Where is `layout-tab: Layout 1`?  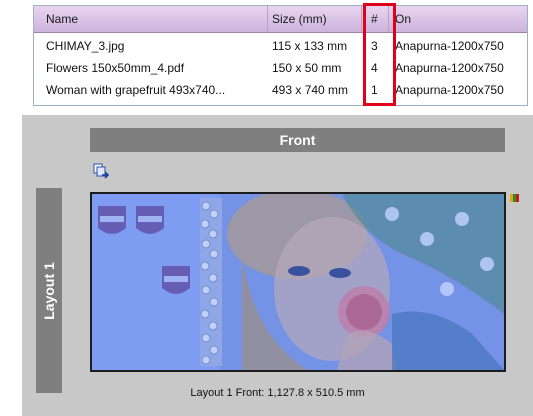
layout-tab: Layout 1 is located at coordinates (49, 290).